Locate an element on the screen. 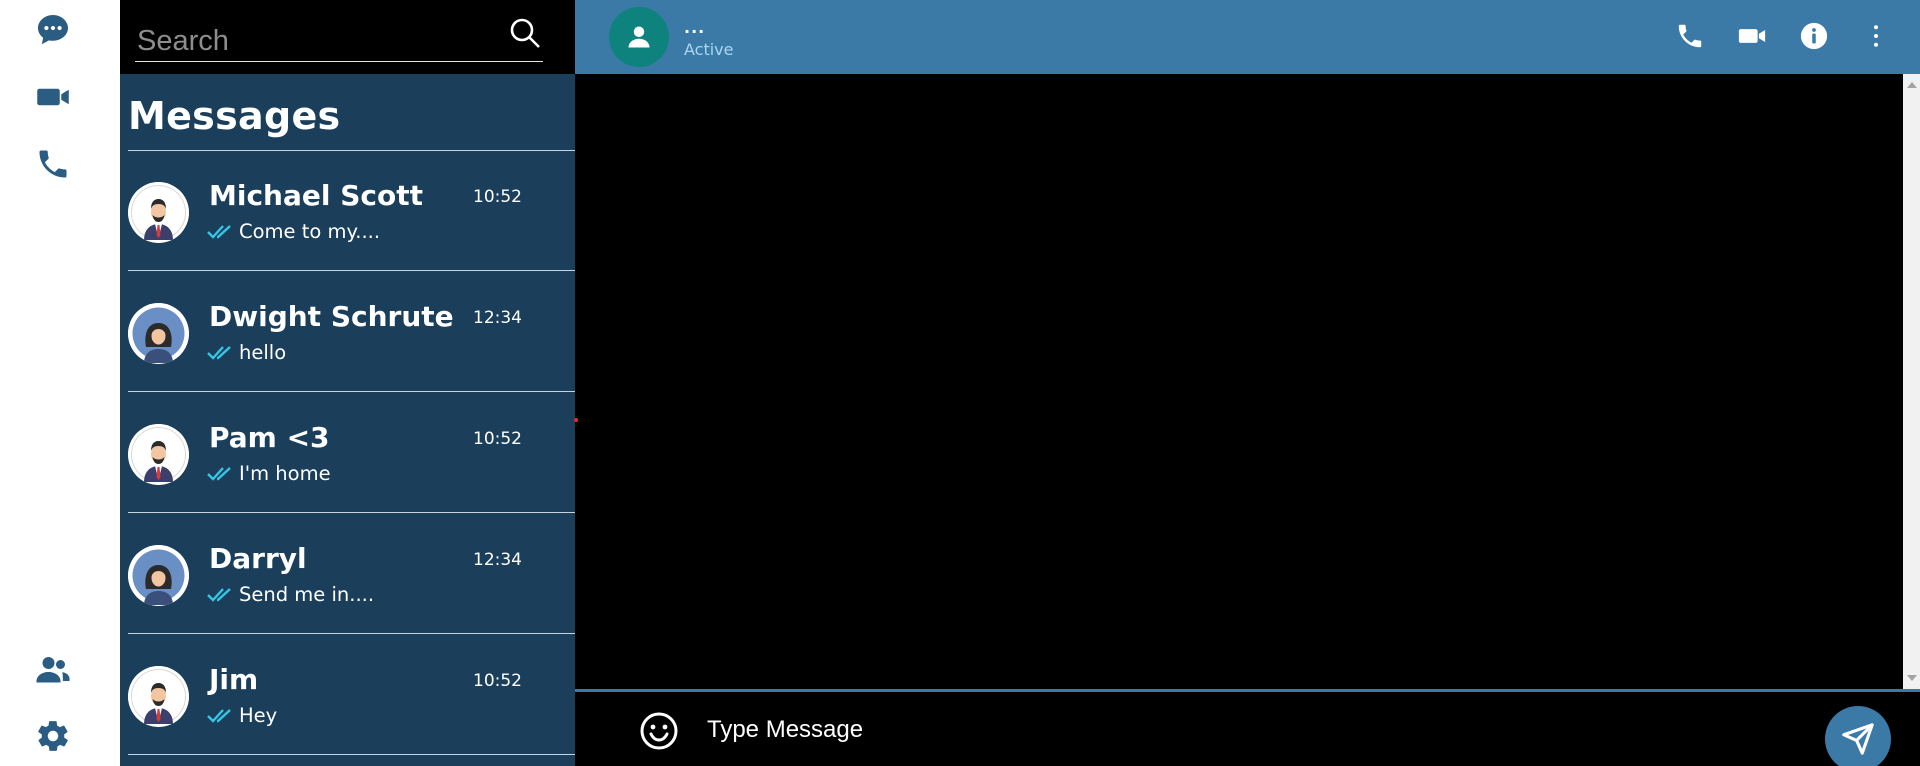  voice-call-button is located at coordinates (1690, 36).